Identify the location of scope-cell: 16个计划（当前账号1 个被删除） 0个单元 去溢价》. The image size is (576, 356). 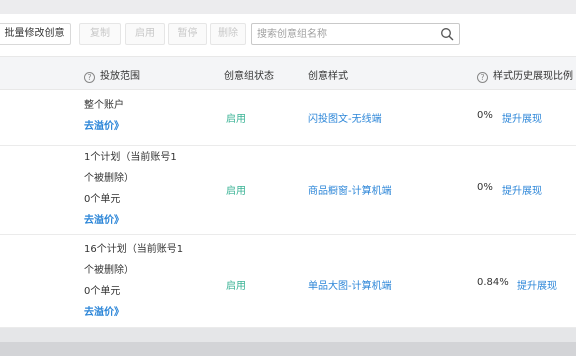
(133, 283).